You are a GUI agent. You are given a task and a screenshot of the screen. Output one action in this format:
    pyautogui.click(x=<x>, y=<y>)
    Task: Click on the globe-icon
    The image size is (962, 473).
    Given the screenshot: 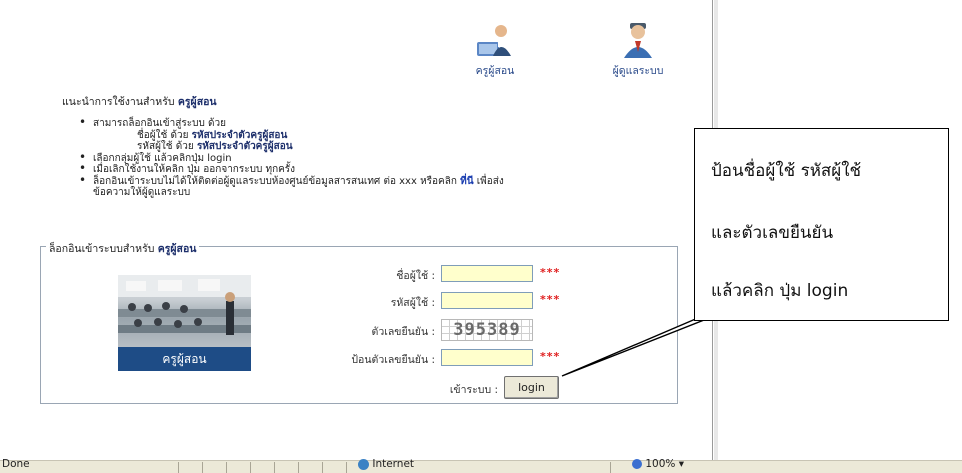 What is the action you would take?
    pyautogui.click(x=363, y=464)
    